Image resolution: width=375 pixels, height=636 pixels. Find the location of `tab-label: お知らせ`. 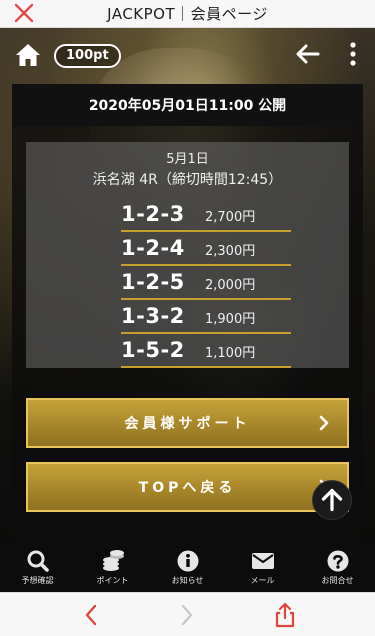

tab-label: お知らせ is located at coordinates (187, 580).